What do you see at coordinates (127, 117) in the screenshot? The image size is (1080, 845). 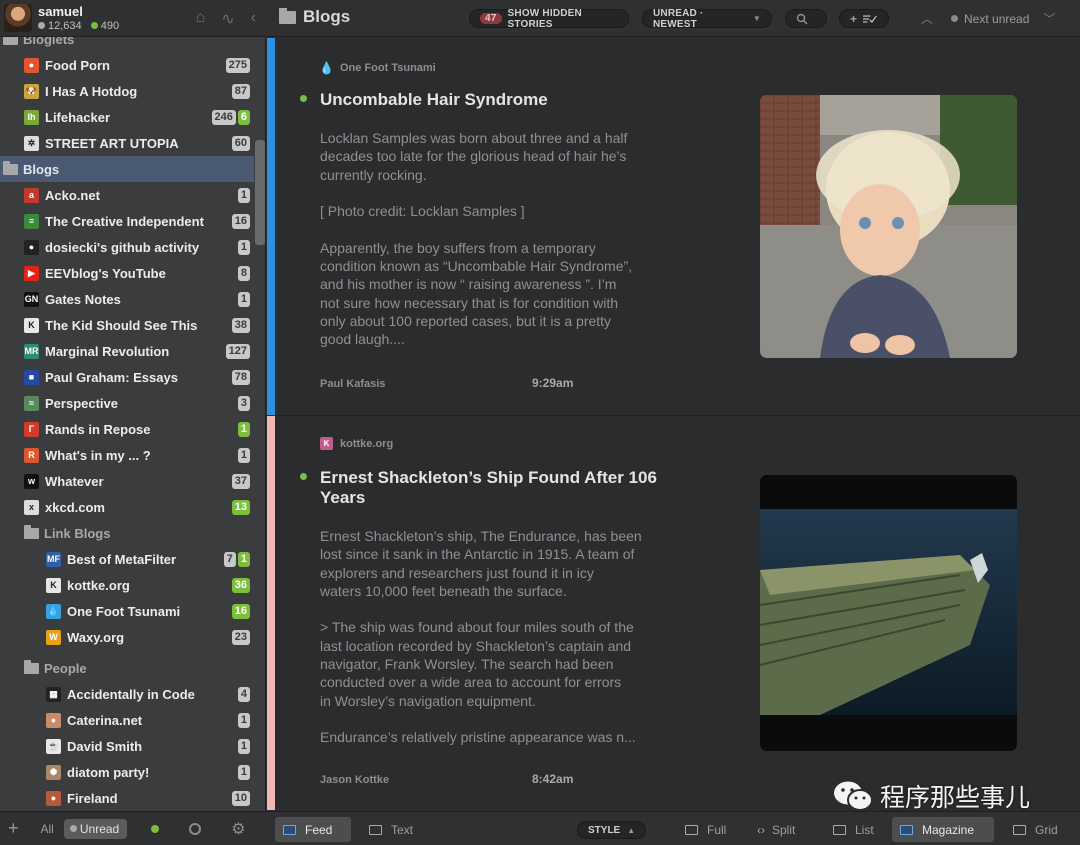 I see `feed-row: lh Lifehacker 246 6` at bounding box center [127, 117].